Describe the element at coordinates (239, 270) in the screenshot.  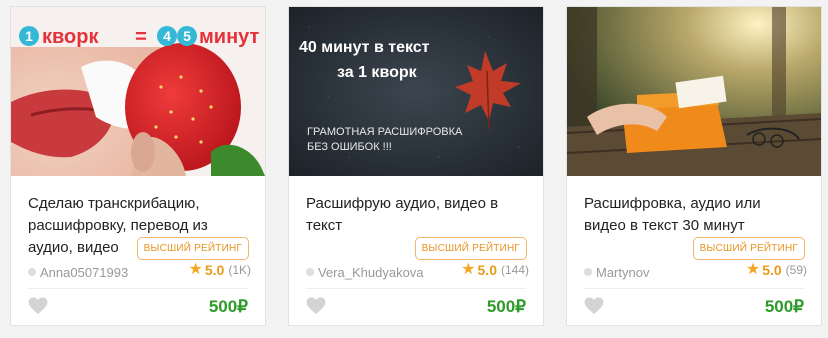
I see `review-count: (1K)` at that location.